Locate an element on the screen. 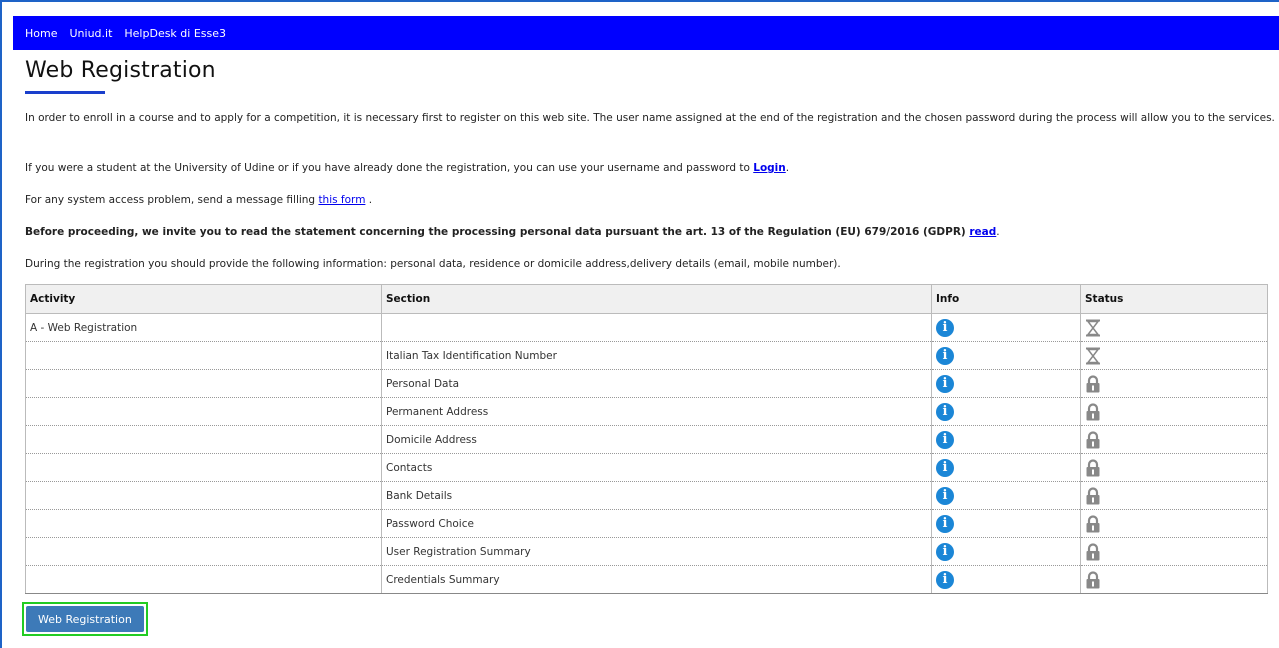 The image size is (1279, 648). table-row: Personal Data i is located at coordinates (646, 383).